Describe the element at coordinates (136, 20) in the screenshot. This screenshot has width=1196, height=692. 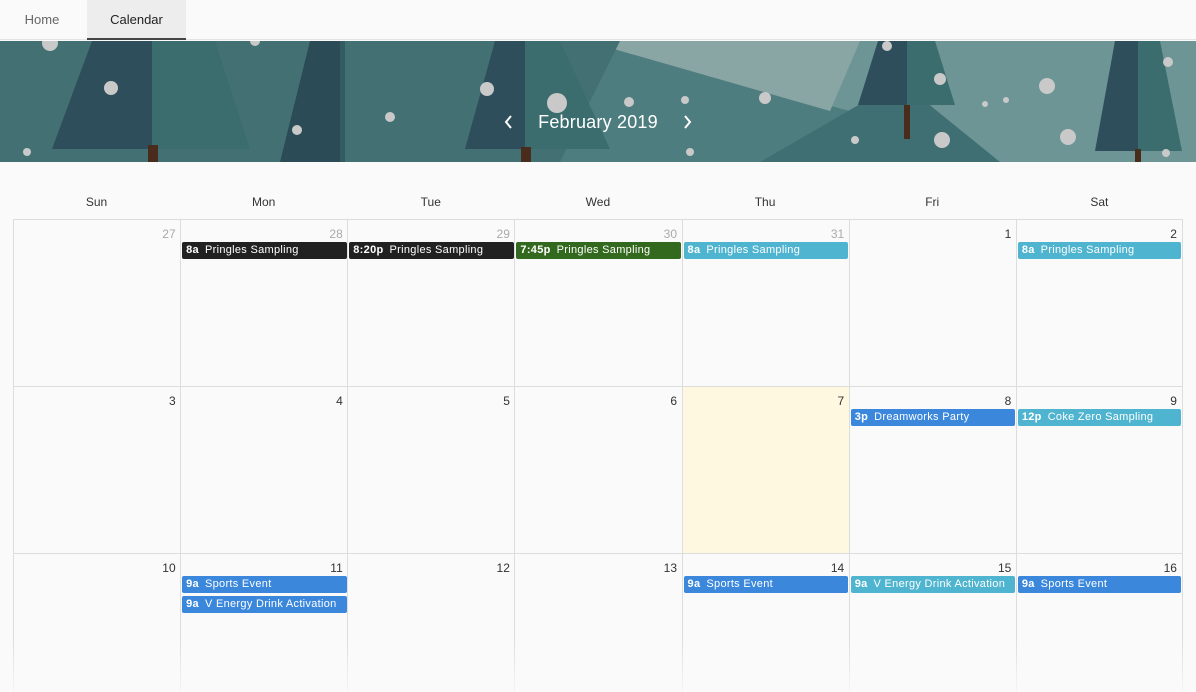
I see `tab-calendar: Calendar` at that location.